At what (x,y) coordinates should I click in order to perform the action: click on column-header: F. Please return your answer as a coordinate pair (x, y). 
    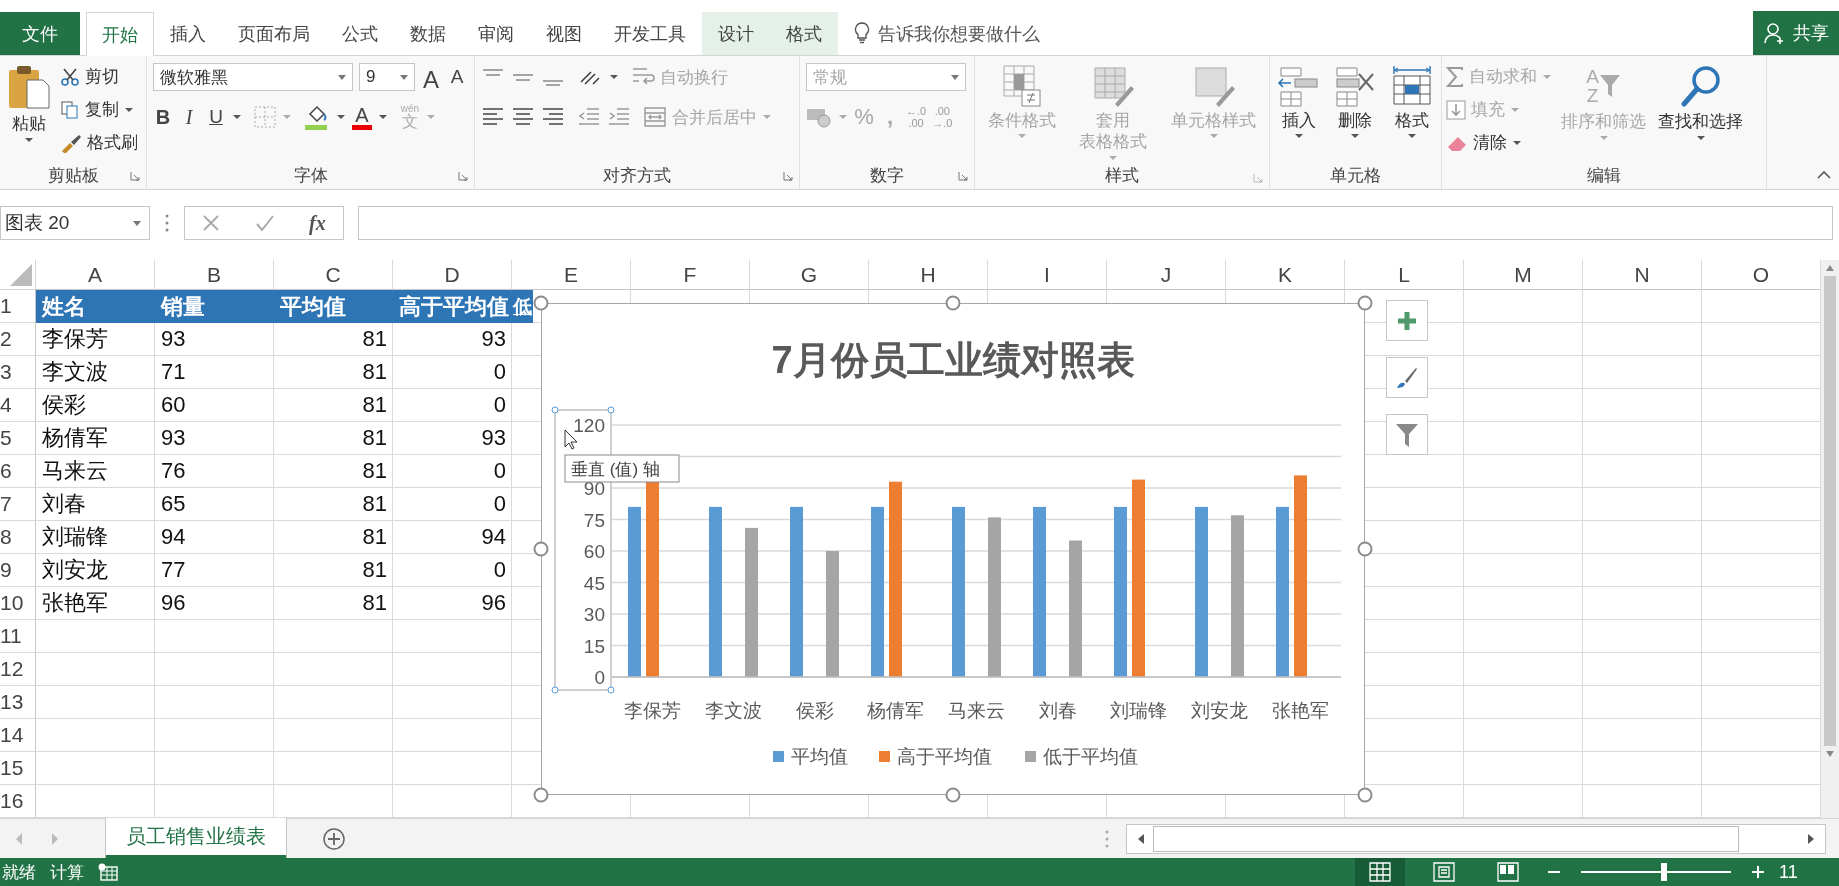
    Looking at the image, I should click on (690, 275).